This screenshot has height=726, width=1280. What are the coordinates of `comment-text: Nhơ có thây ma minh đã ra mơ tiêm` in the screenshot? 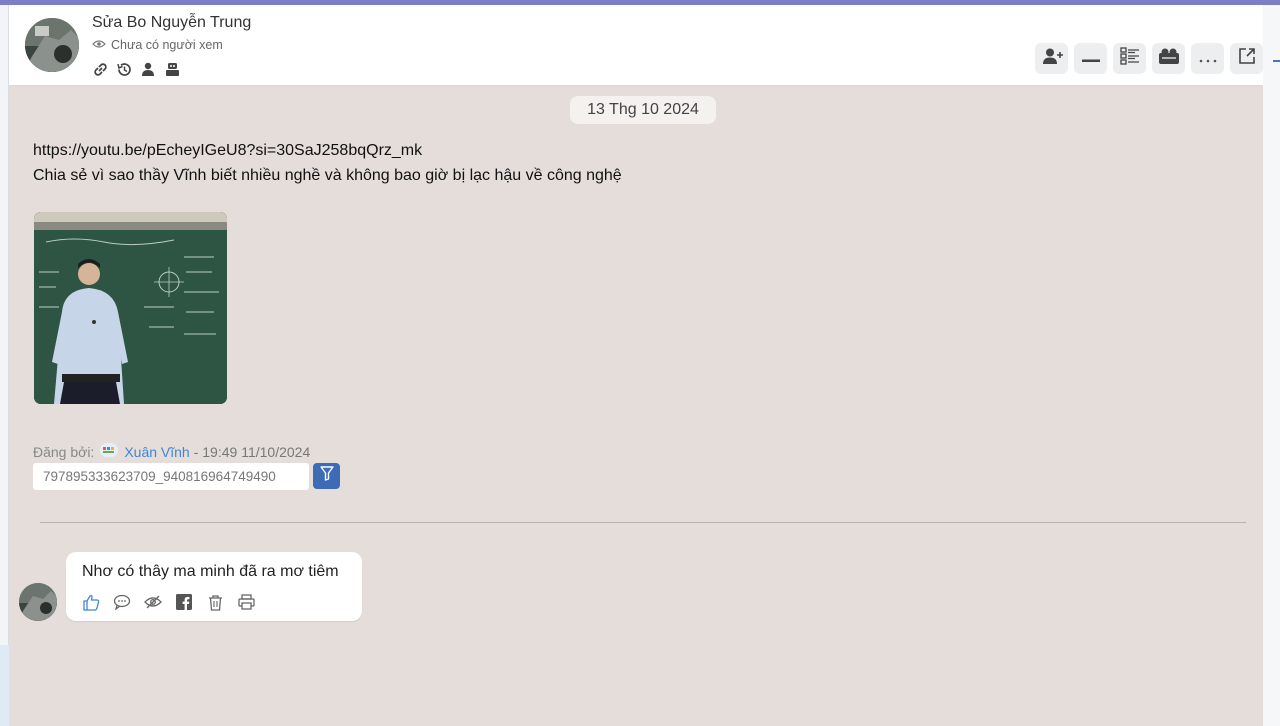 It's located at (210, 571).